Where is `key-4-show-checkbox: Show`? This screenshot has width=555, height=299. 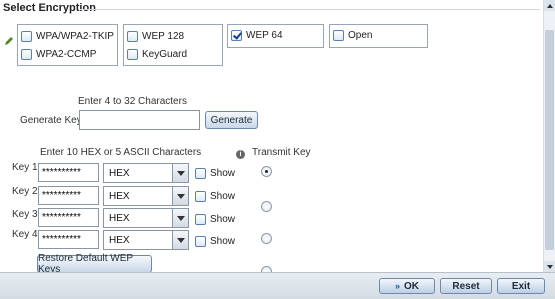 key-4-show-checkbox: Show is located at coordinates (215, 241).